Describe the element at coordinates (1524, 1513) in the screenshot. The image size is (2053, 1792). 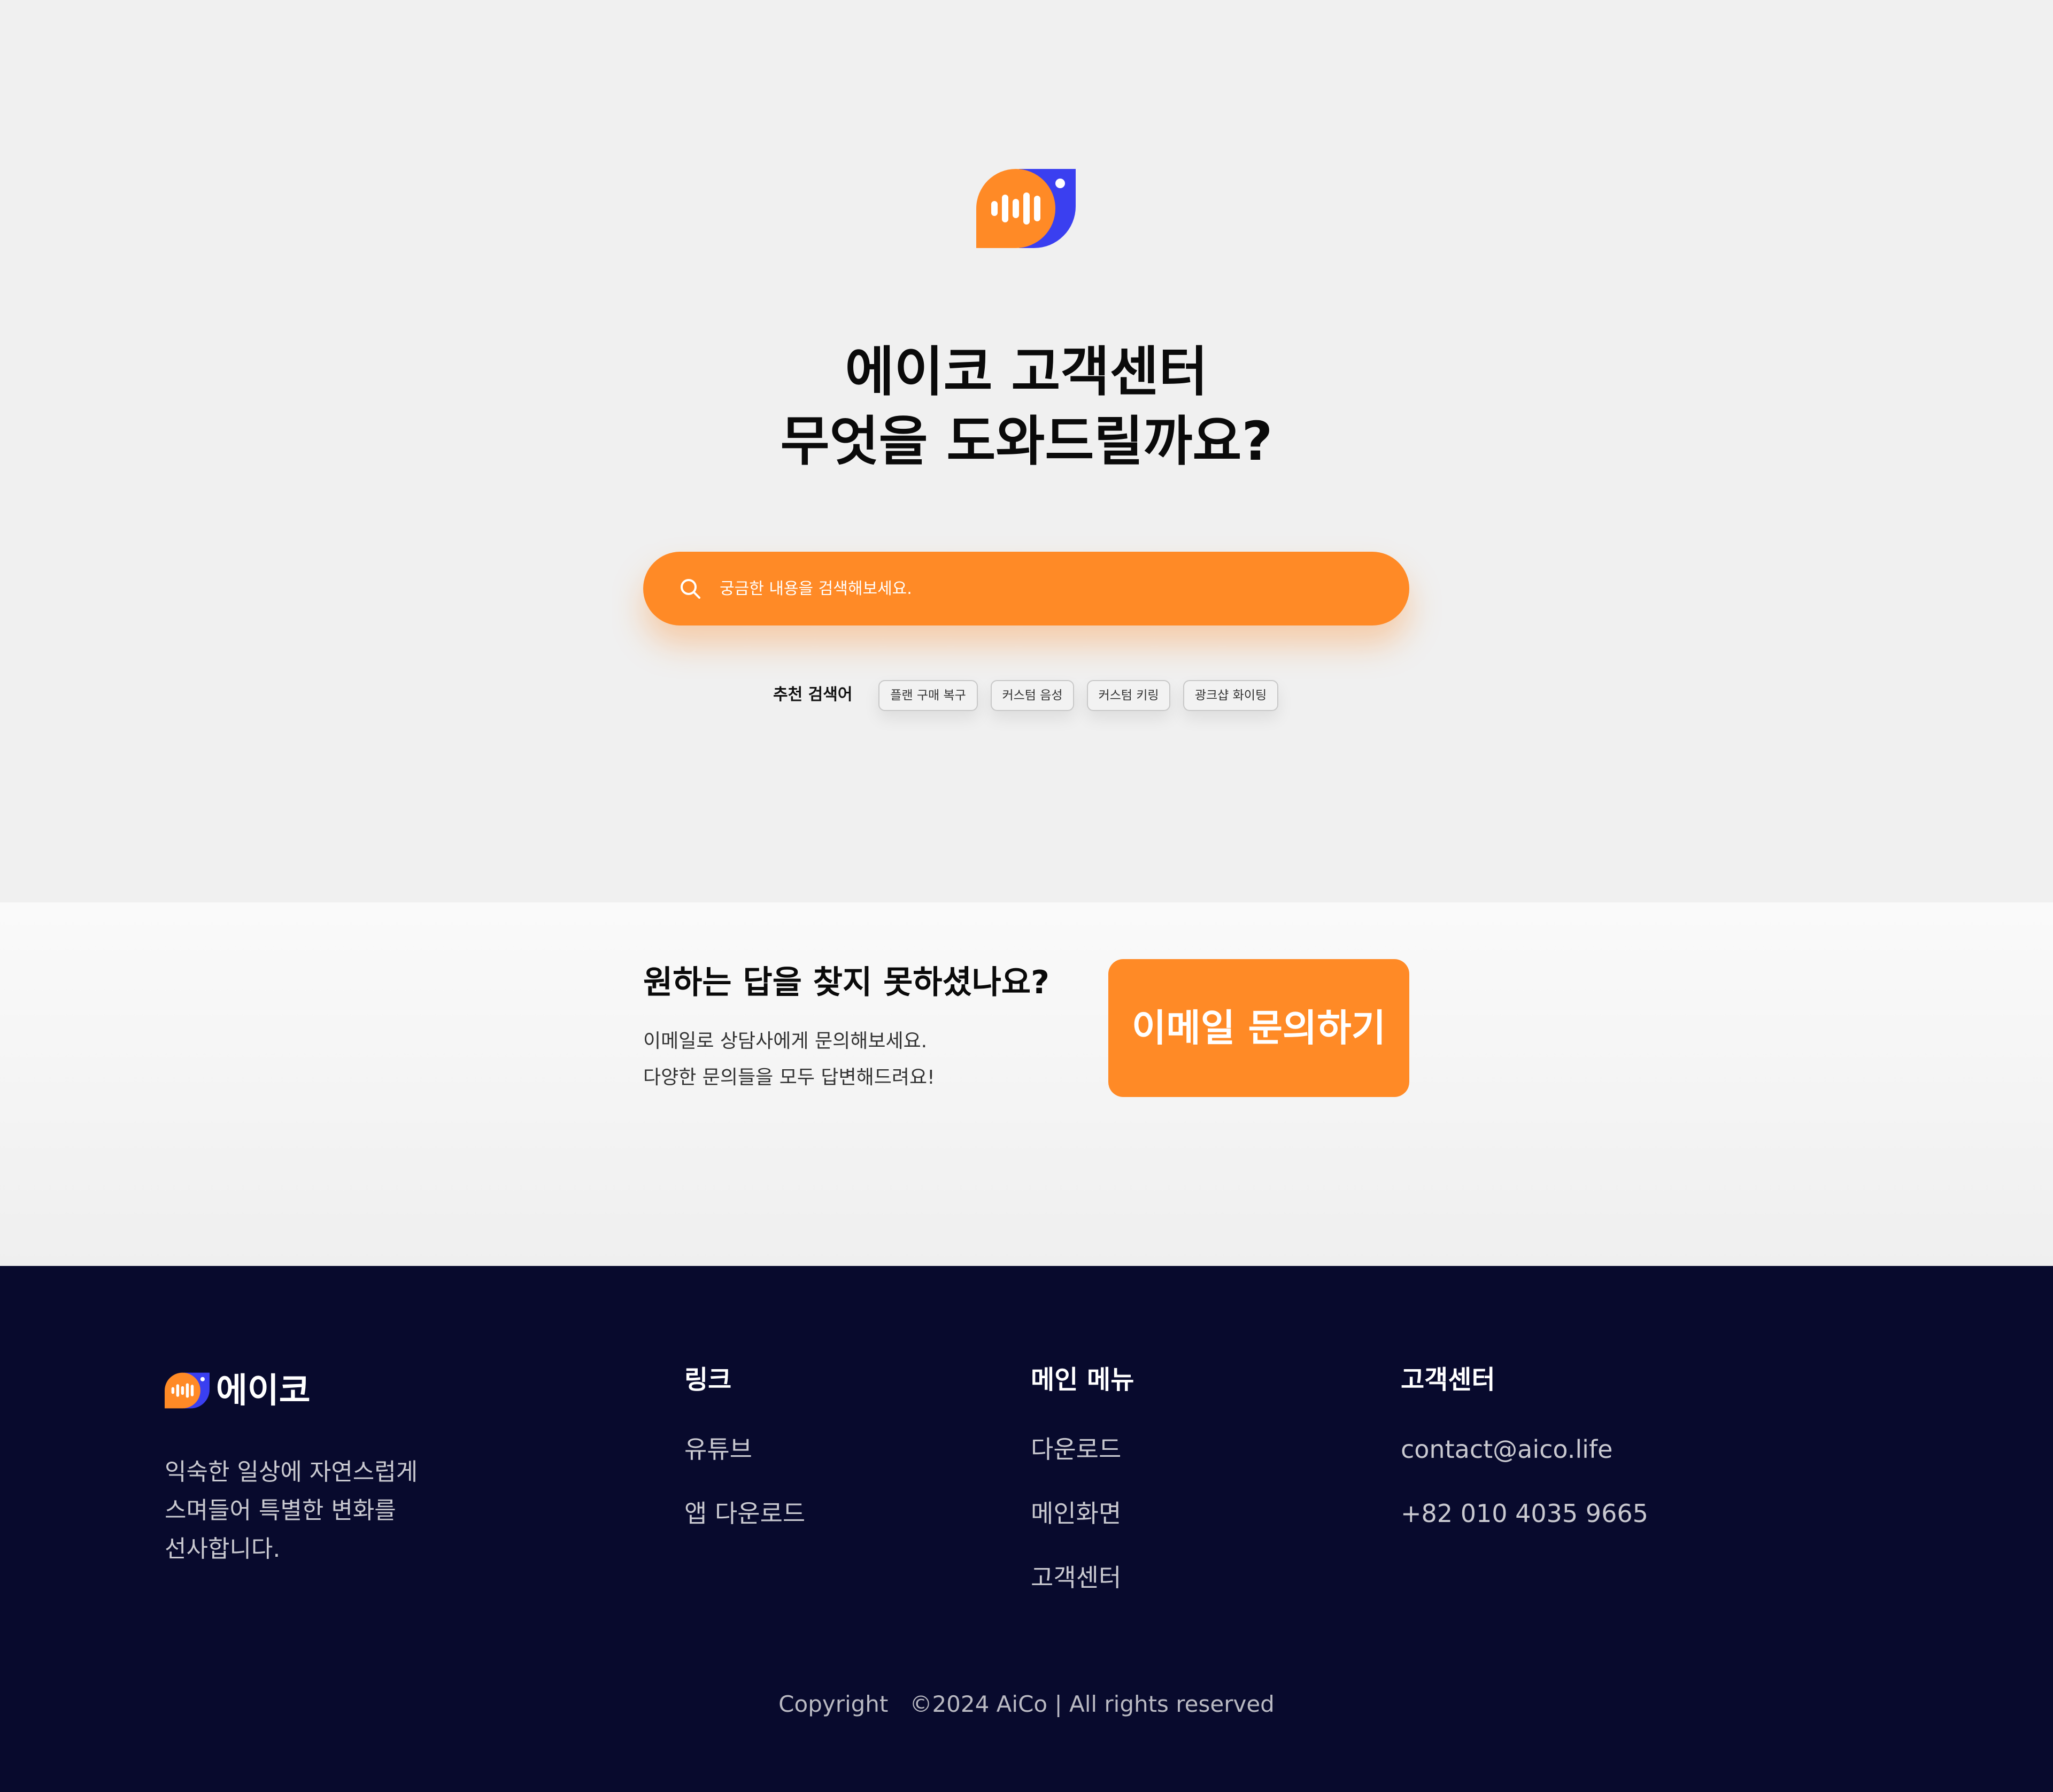
I see `footer-contact-phone: +82 010 4035 9665` at that location.